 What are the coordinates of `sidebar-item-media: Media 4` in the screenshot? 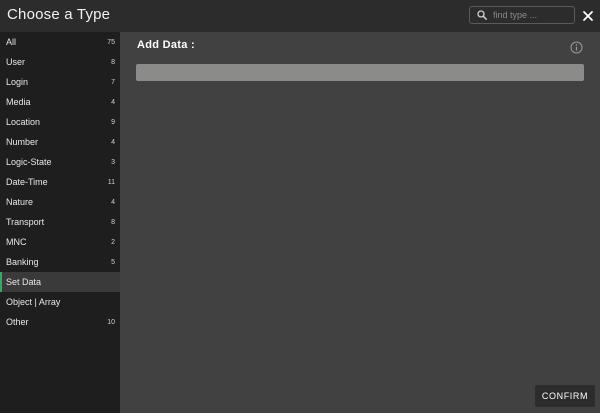 It's located at (60, 102).